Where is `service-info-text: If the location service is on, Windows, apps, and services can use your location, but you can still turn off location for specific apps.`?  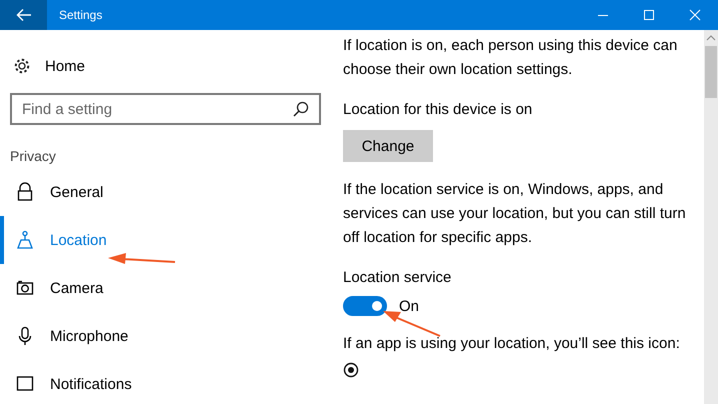
service-info-text: If the location service is on, Windows, apps, and services can use your location, but you can still turn off location for specific apps. is located at coordinates (515, 214).